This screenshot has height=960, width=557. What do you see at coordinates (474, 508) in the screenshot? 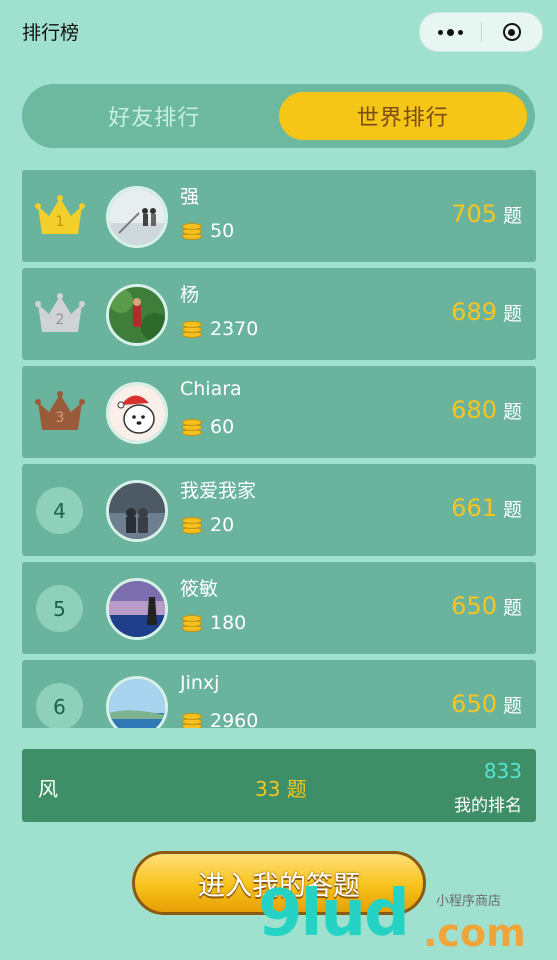
I see `score-value: 661` at bounding box center [474, 508].